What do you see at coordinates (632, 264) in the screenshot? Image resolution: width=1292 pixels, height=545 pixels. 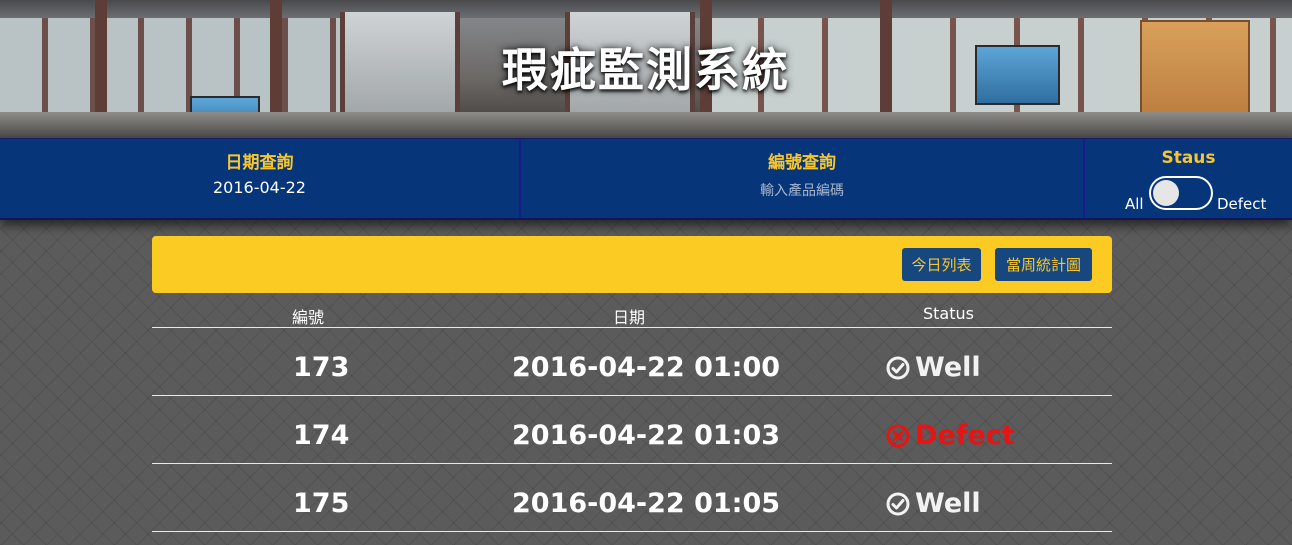 I see `list-toolbar: 今日列表 當周統計圖` at bounding box center [632, 264].